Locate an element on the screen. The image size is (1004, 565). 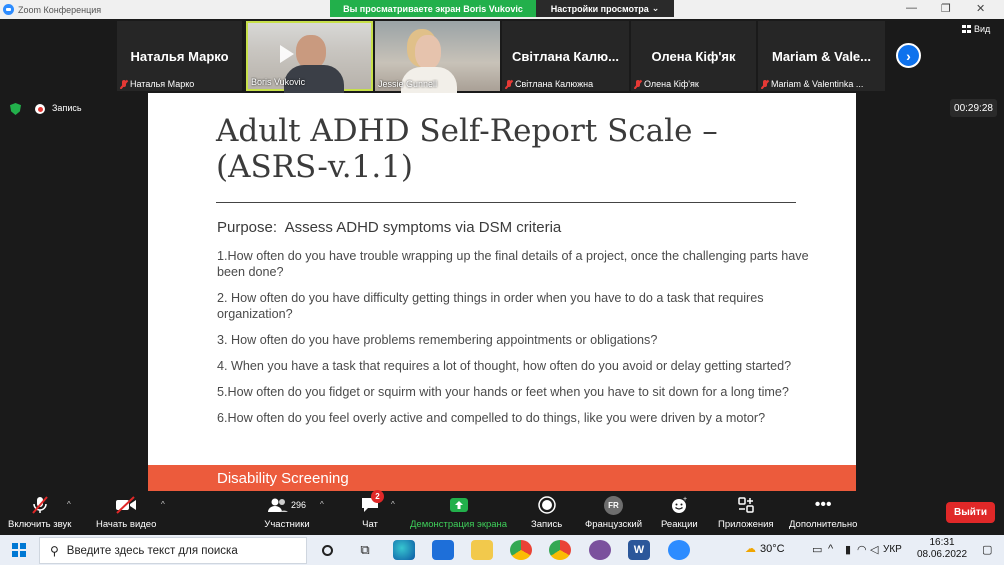
recording-label: Запись is located at coordinates (67, 108).